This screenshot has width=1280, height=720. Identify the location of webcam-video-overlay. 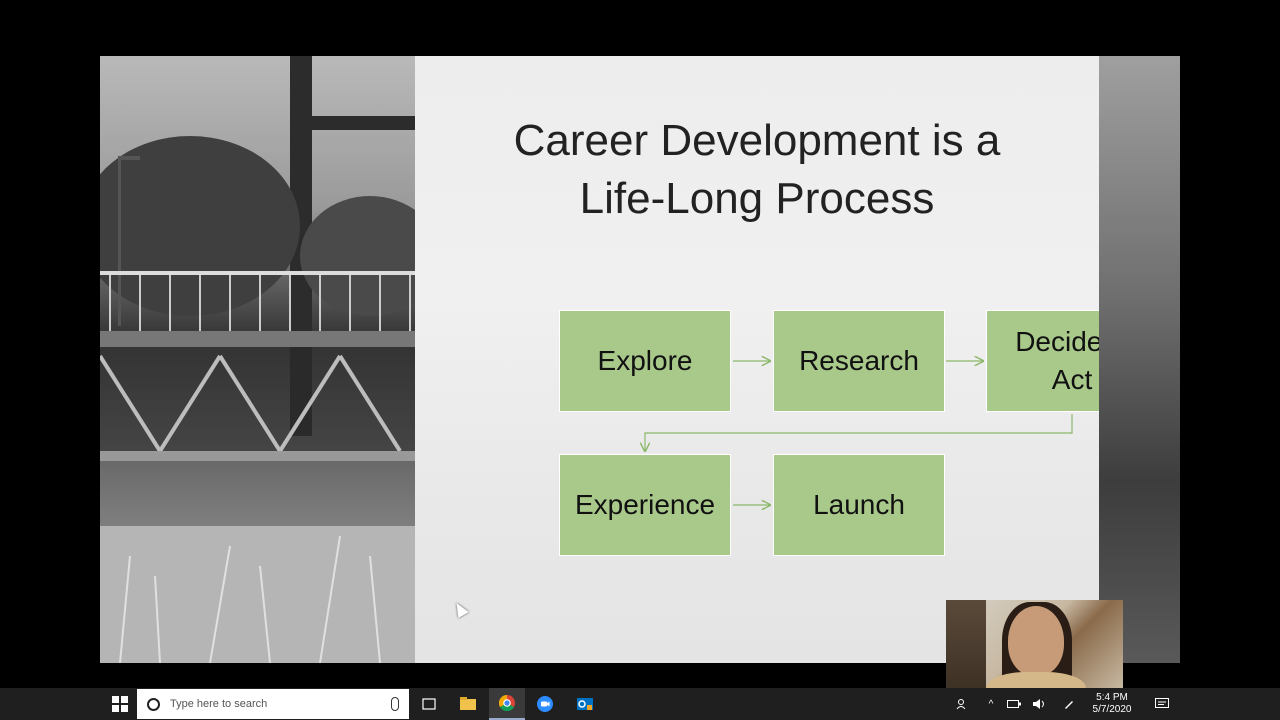
(1034, 650).